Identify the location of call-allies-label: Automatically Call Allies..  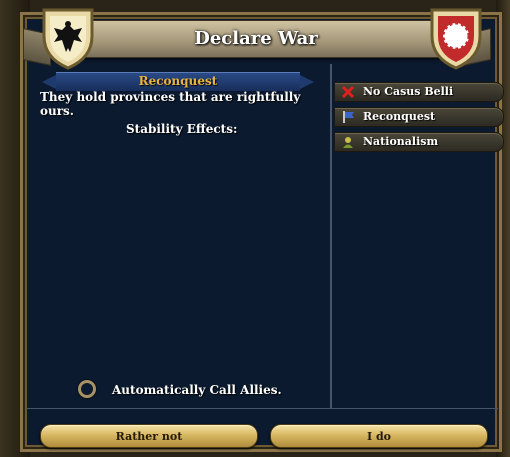
(197, 390).